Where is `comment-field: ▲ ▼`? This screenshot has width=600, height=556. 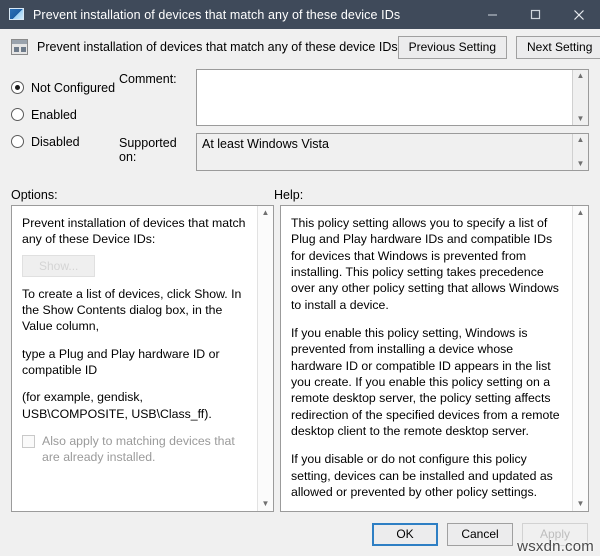
comment-field: ▲ ▼ is located at coordinates (392, 97).